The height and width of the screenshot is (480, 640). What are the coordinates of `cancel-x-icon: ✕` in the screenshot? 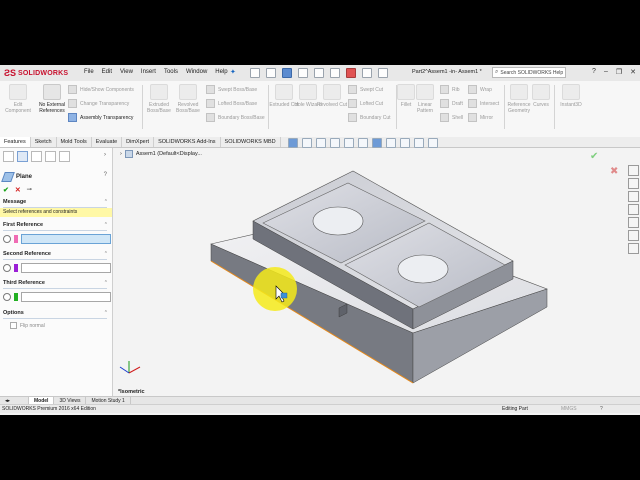 It's located at (18, 190).